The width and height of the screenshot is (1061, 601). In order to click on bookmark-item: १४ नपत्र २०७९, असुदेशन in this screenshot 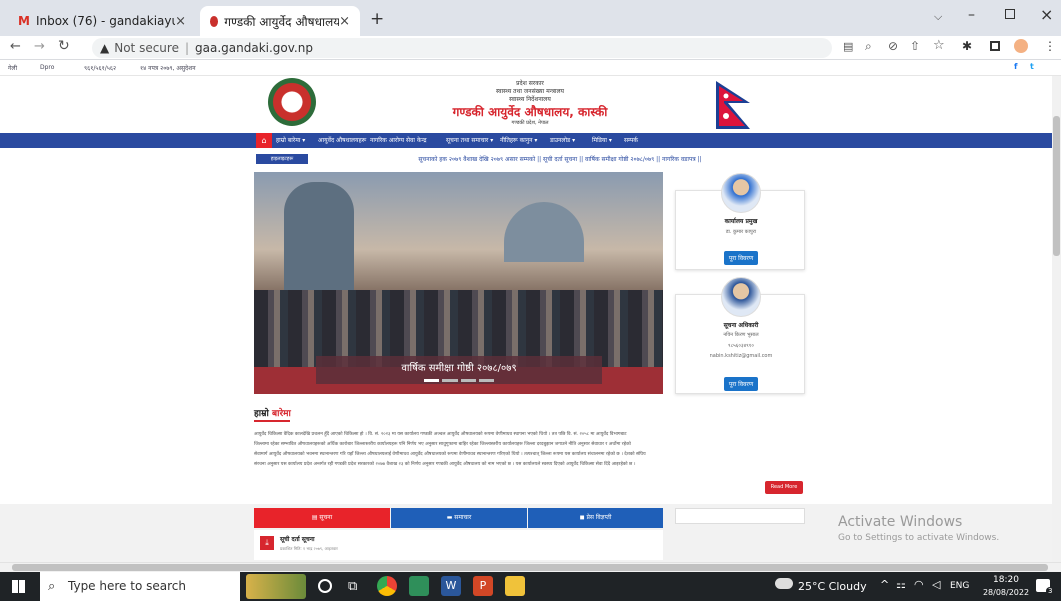, I will do `click(168, 68)`.